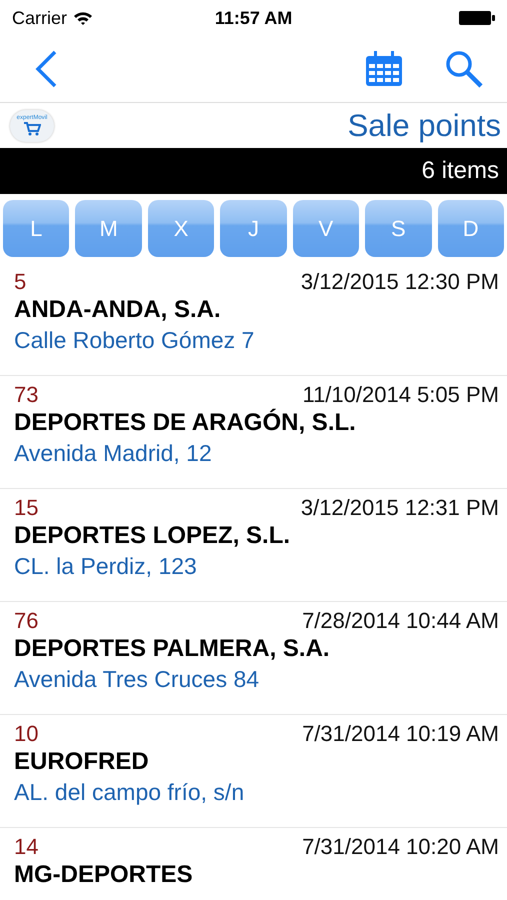  What do you see at coordinates (253, 228) in the screenshot?
I see `day-button: J` at bounding box center [253, 228].